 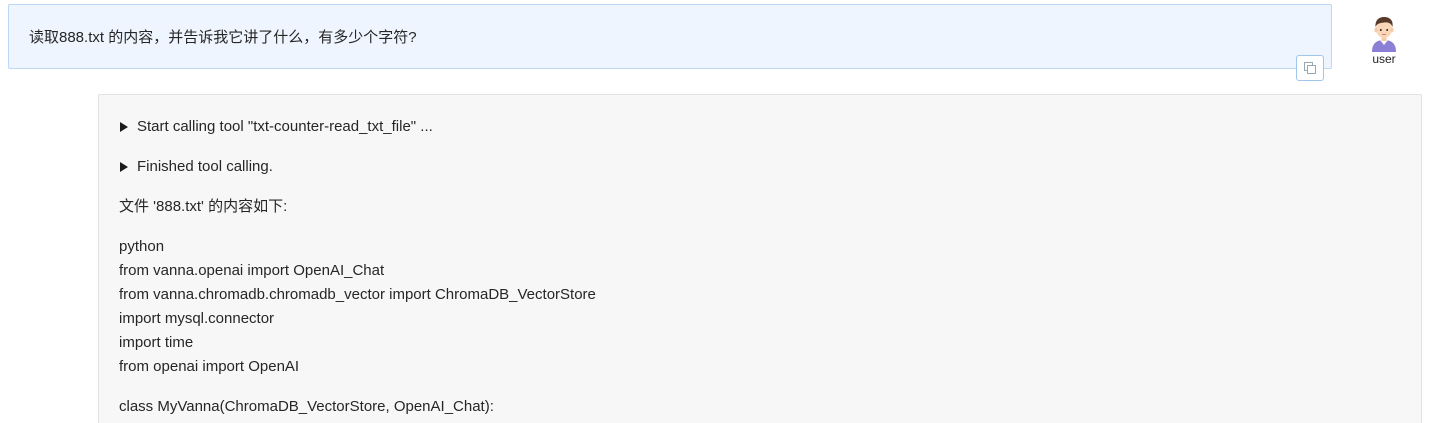 I want to click on assistant-intro-text: 文件 '888.txt' 的内容如下:, so click(x=203, y=206).